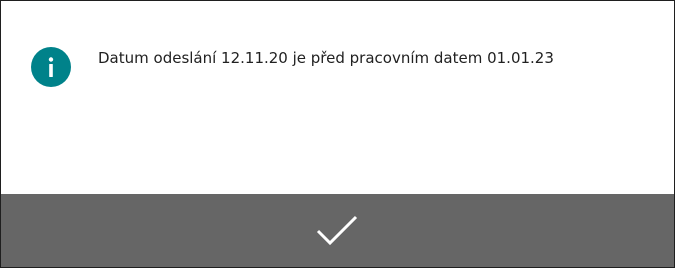 The image size is (675, 268). I want to click on checkmark-icon, so click(337, 230).